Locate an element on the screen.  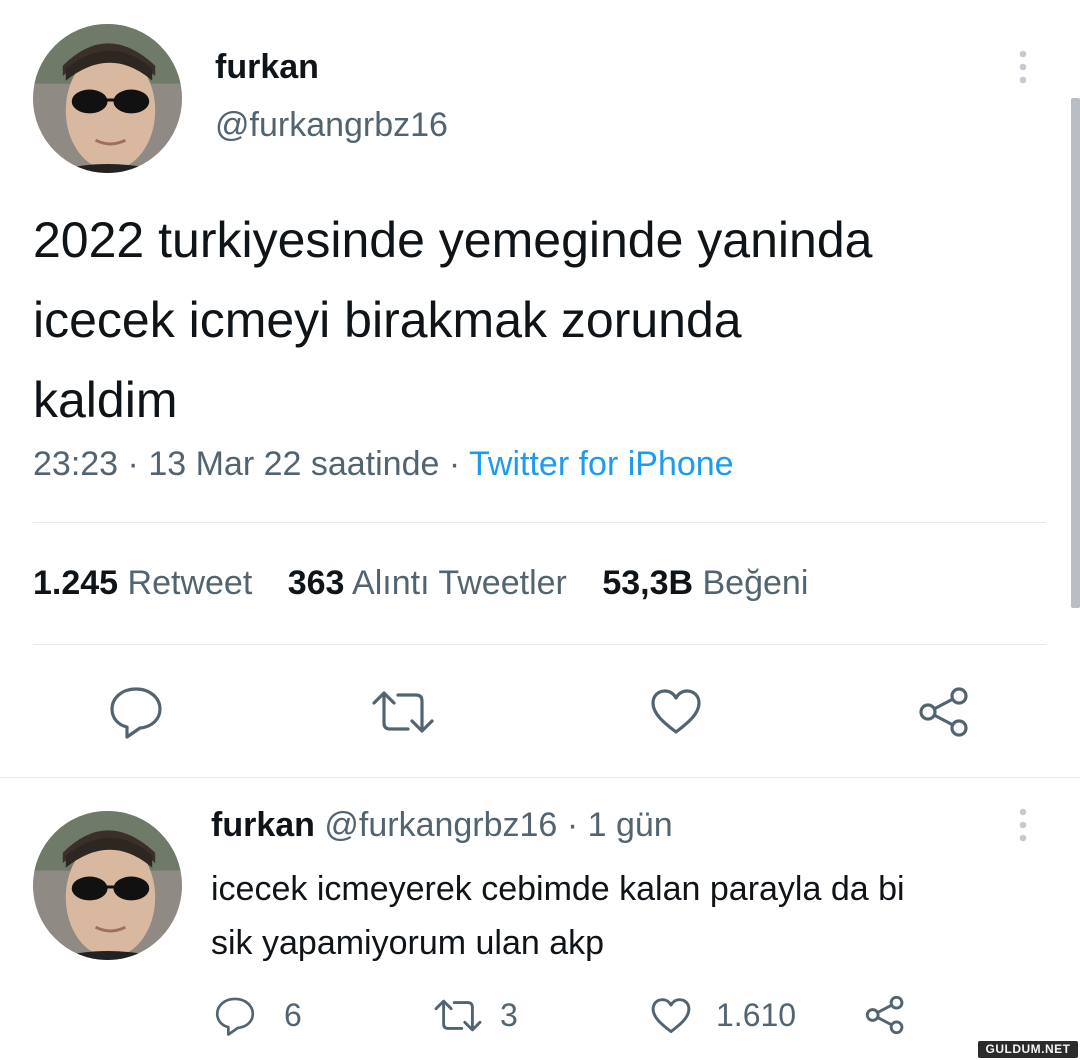
watermark: GULDUM.NET is located at coordinates (1028, 1049).